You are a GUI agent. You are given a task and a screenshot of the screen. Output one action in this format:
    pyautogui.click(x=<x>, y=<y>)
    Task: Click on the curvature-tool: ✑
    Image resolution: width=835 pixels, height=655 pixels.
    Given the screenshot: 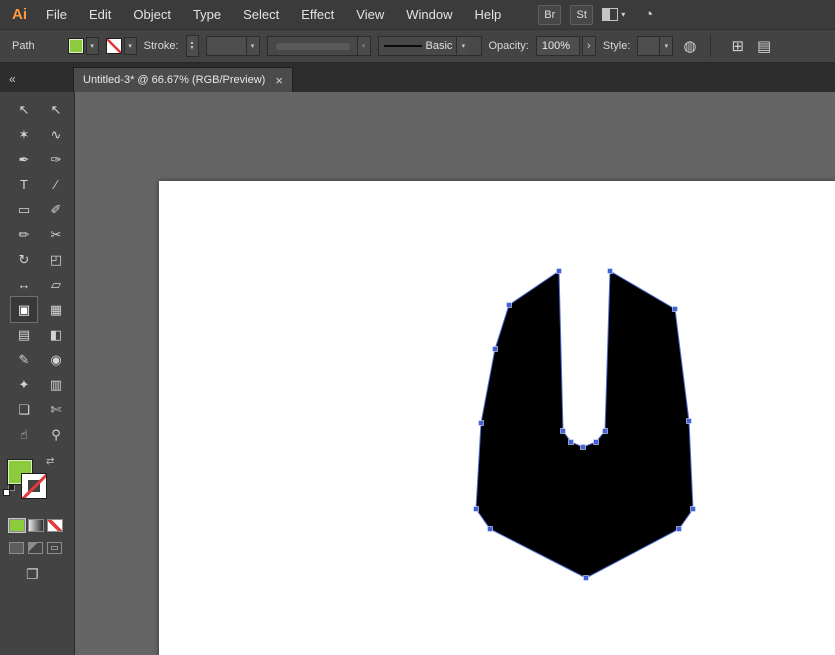 What is the action you would take?
    pyautogui.click(x=56, y=159)
    